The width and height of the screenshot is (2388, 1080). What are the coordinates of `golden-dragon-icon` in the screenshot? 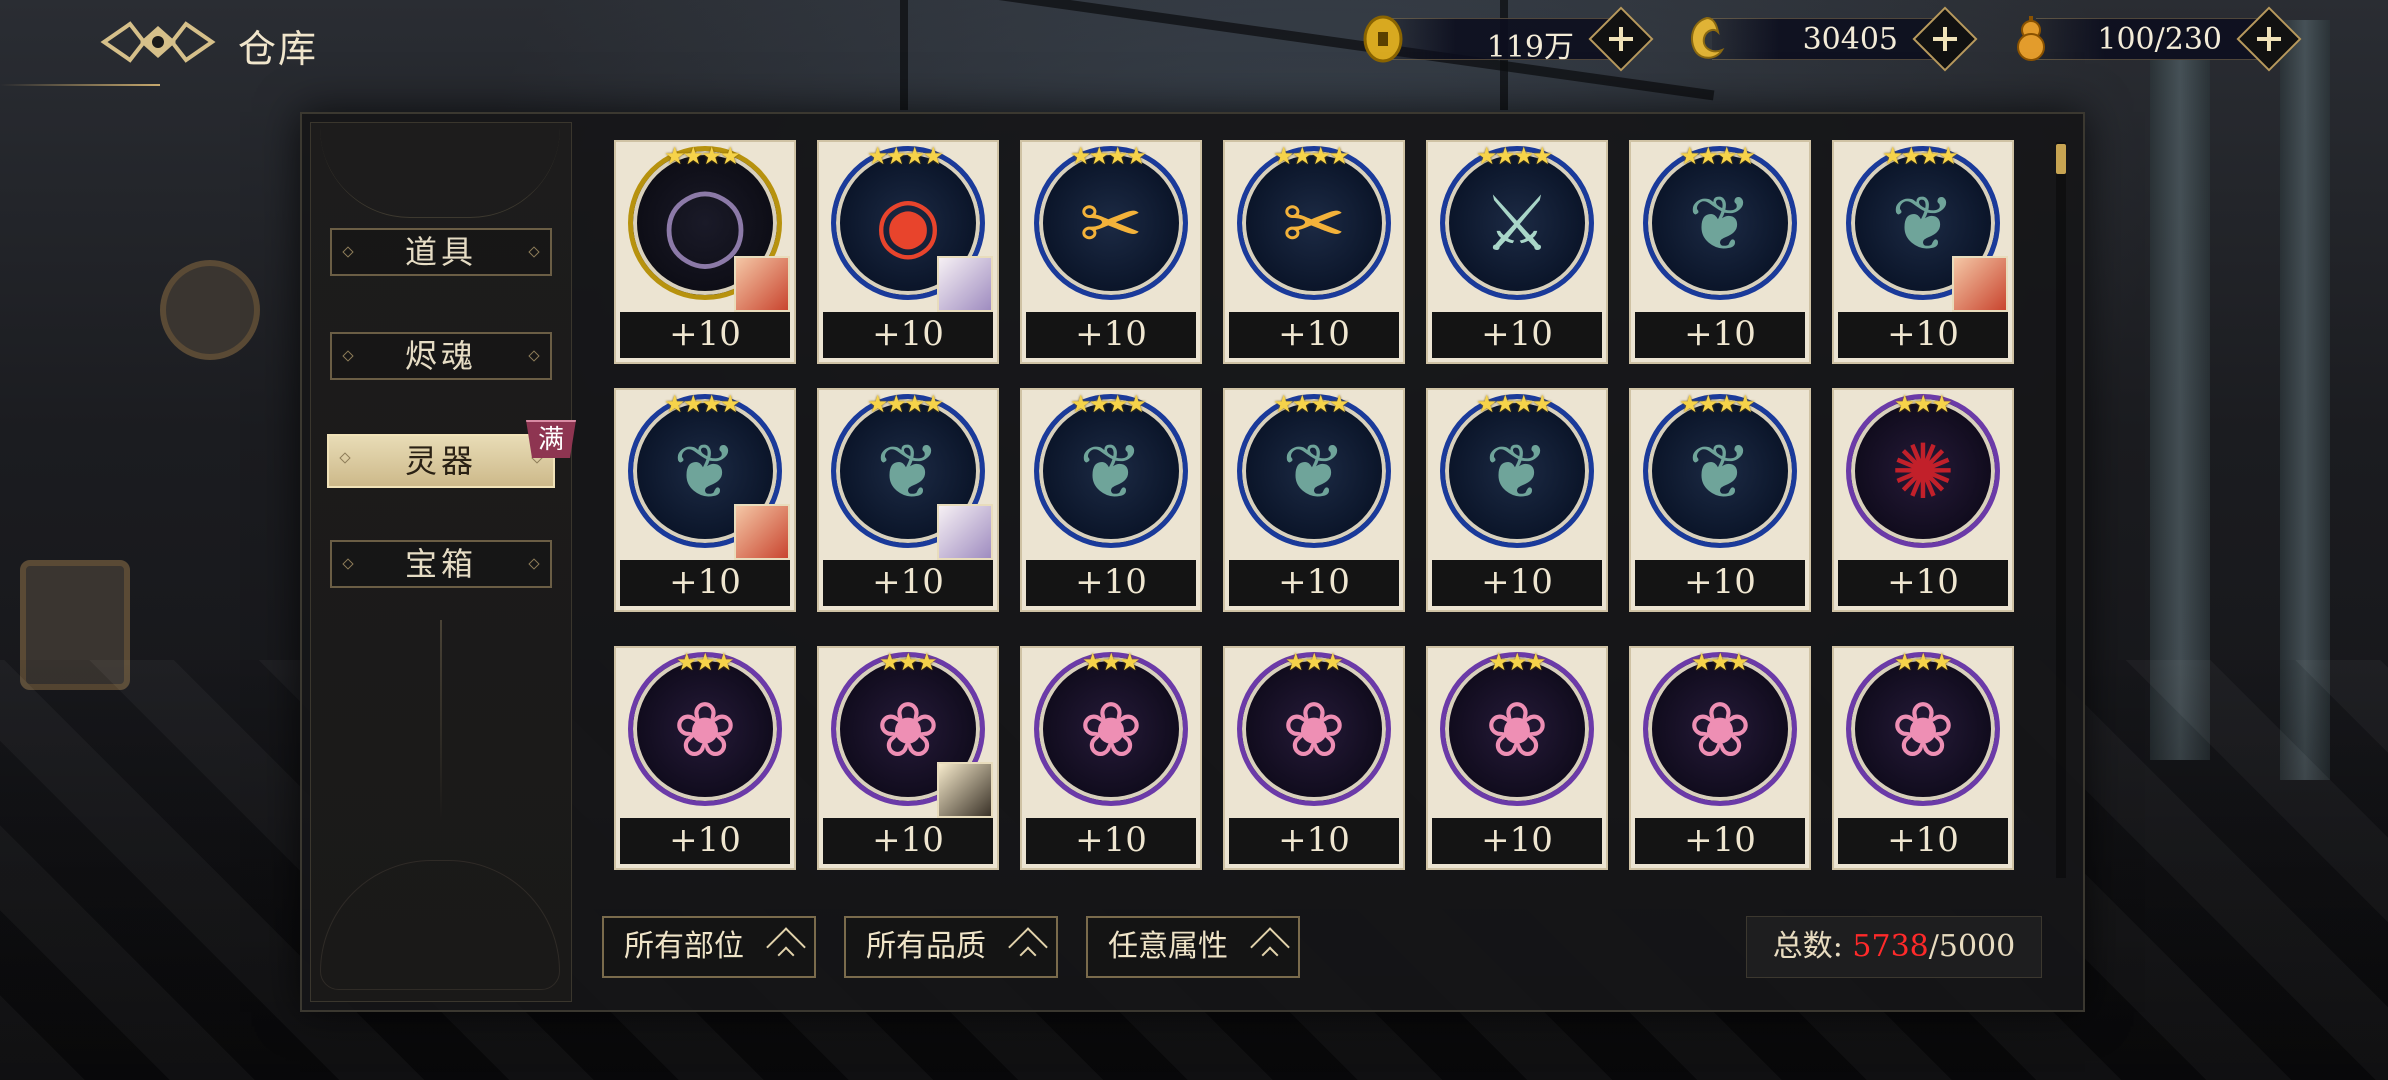 It's located at (1708, 37).